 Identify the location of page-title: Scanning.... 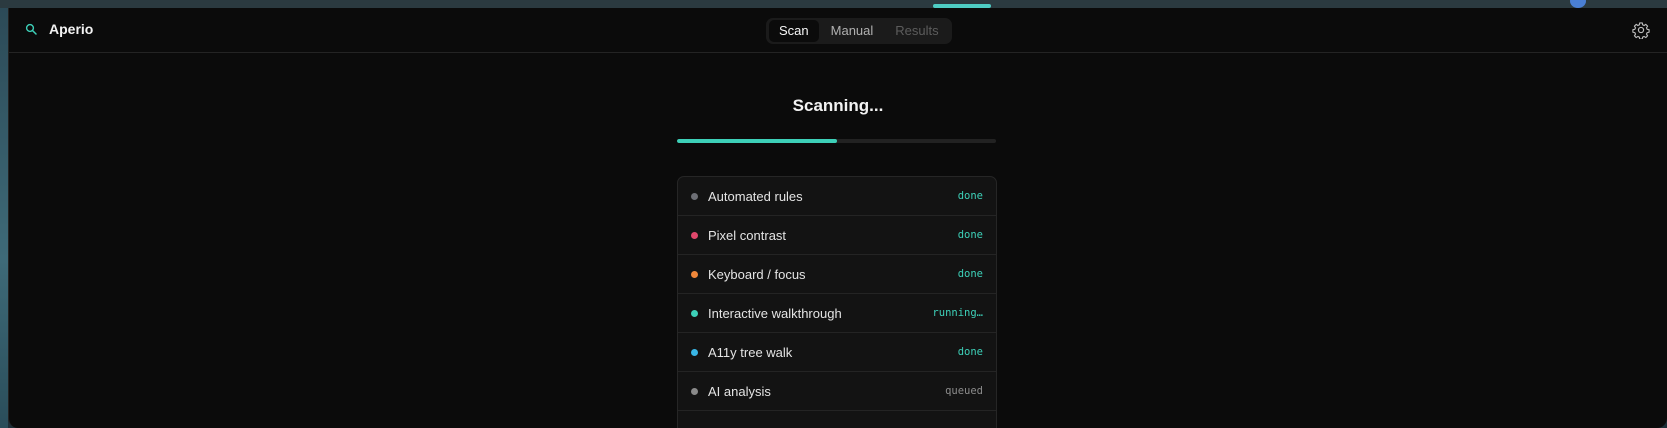
(838, 105).